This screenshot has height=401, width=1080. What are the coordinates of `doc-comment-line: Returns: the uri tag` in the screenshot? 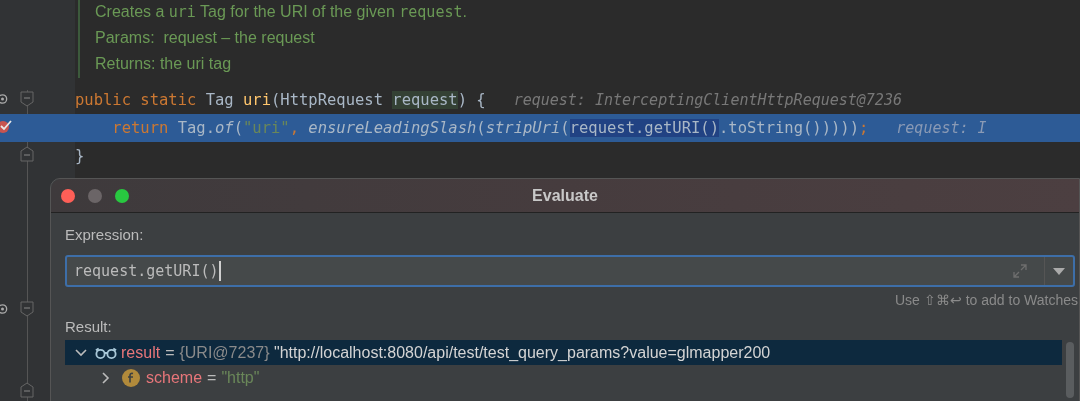 It's located at (163, 64).